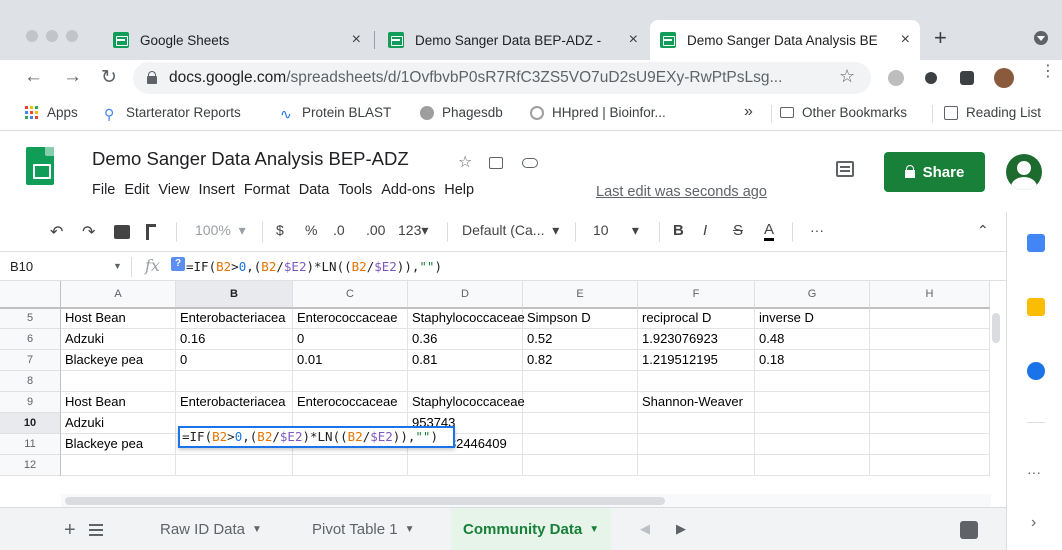 This screenshot has height=550, width=1062. Describe the element at coordinates (812, 339) in the screenshot. I see `cell-g6: 0.48` at that location.